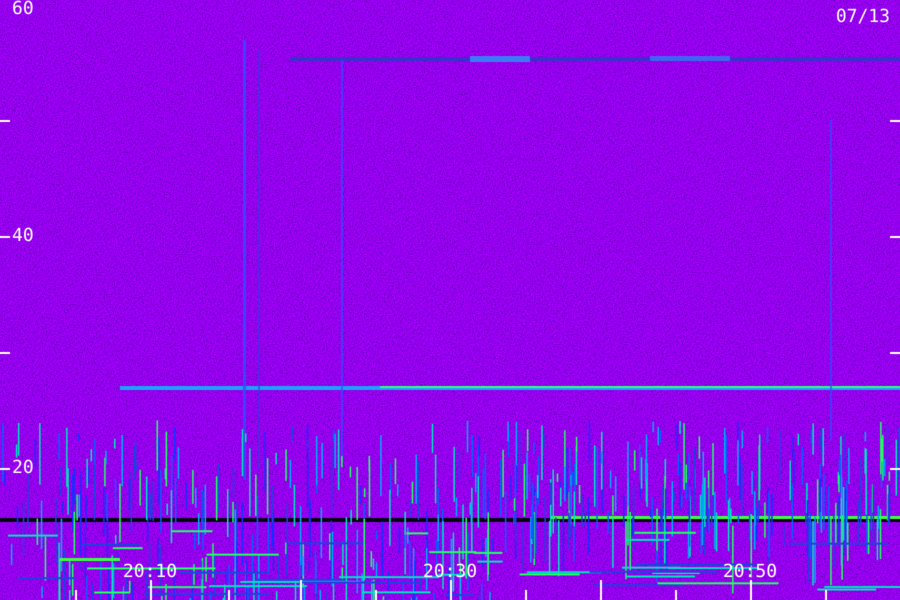  What do you see at coordinates (23, 9) in the screenshot?
I see `y-axis-label: 60` at bounding box center [23, 9].